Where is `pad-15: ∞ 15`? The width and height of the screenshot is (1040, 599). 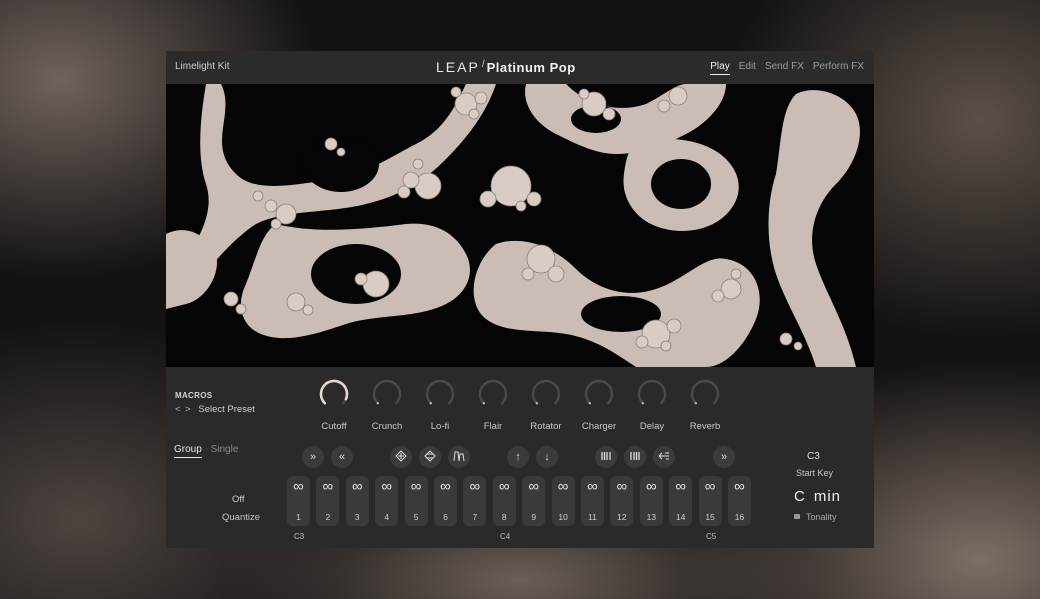 pad-15: ∞ 15 is located at coordinates (710, 501).